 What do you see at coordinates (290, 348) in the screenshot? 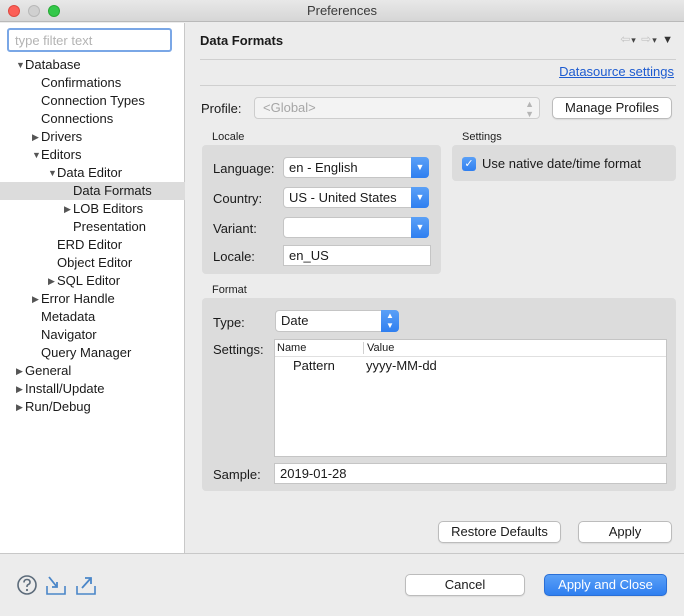
I see `column-header-name: Name` at bounding box center [290, 348].